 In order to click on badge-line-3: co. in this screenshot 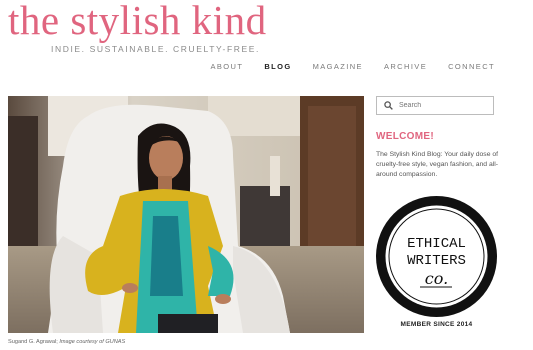, I will do `click(436, 278)`.